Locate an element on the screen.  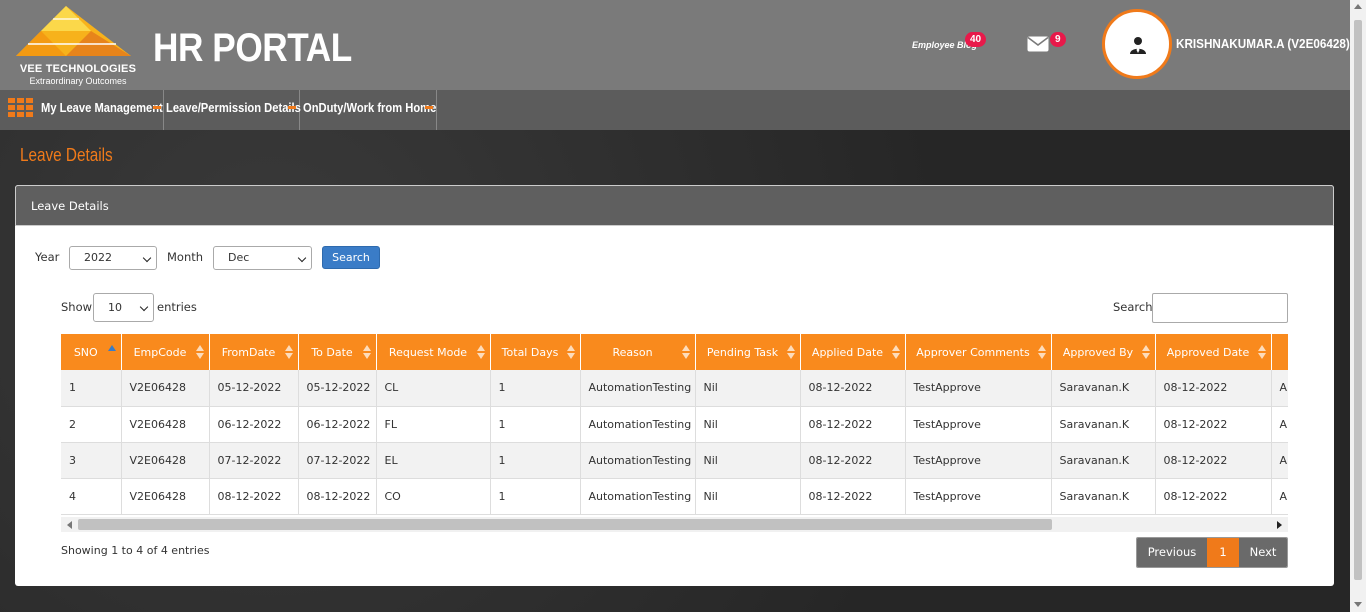
column-header: Pending Task is located at coordinates (748, 352).